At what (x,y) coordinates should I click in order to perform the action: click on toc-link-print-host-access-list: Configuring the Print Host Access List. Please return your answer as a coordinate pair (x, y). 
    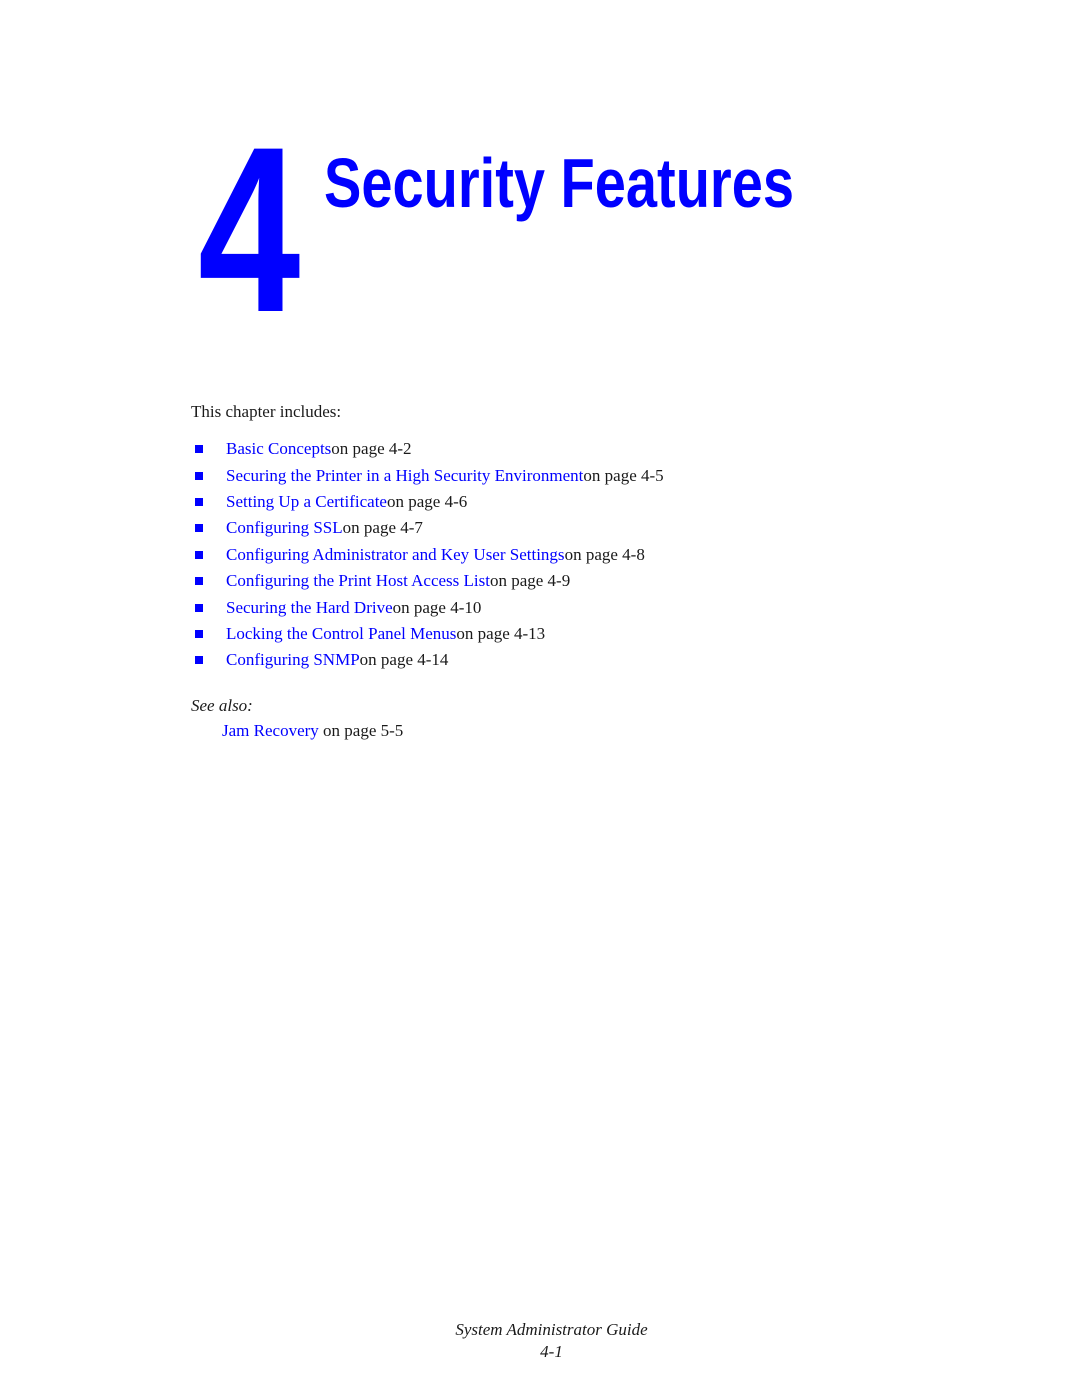
    Looking at the image, I should click on (358, 581).